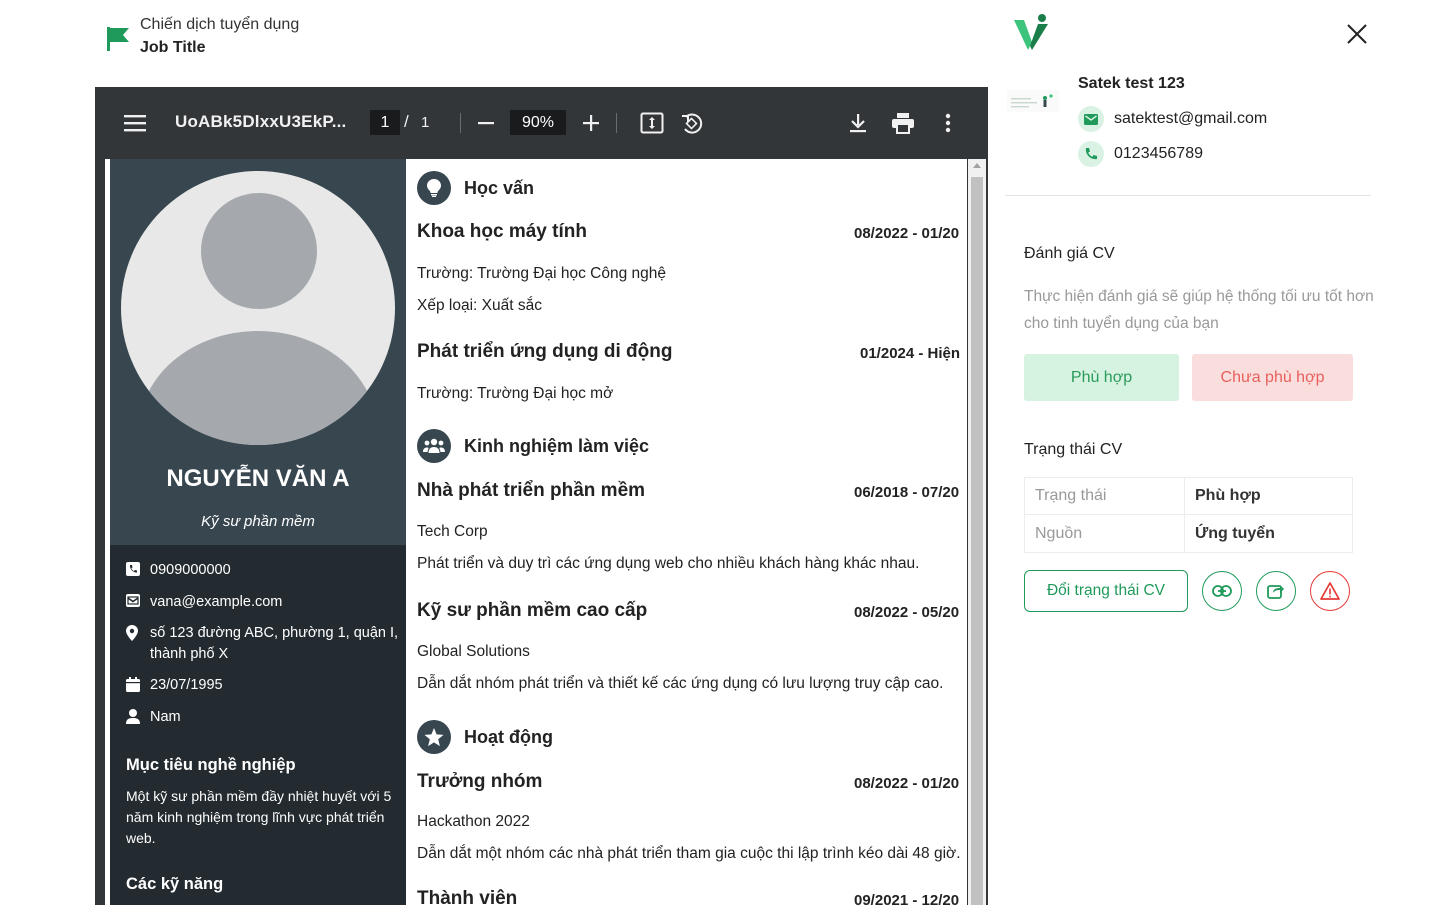  Describe the element at coordinates (467, 896) in the screenshot. I see `activity-entry-title: Thành viên` at that location.